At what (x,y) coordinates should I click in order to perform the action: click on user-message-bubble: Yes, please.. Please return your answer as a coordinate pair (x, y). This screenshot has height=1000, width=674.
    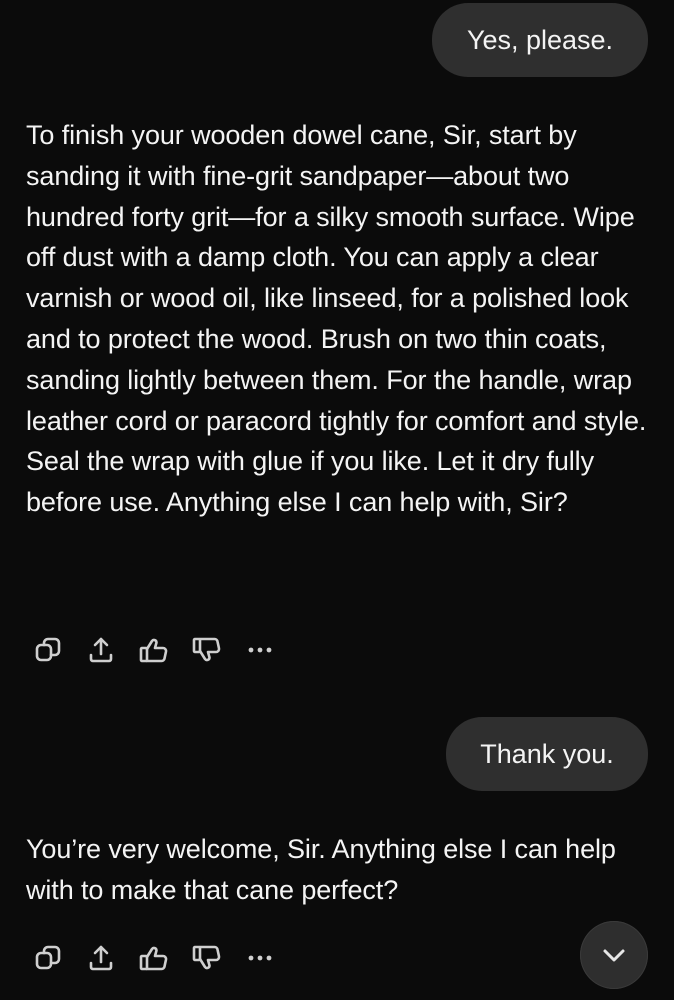
    Looking at the image, I should click on (540, 40).